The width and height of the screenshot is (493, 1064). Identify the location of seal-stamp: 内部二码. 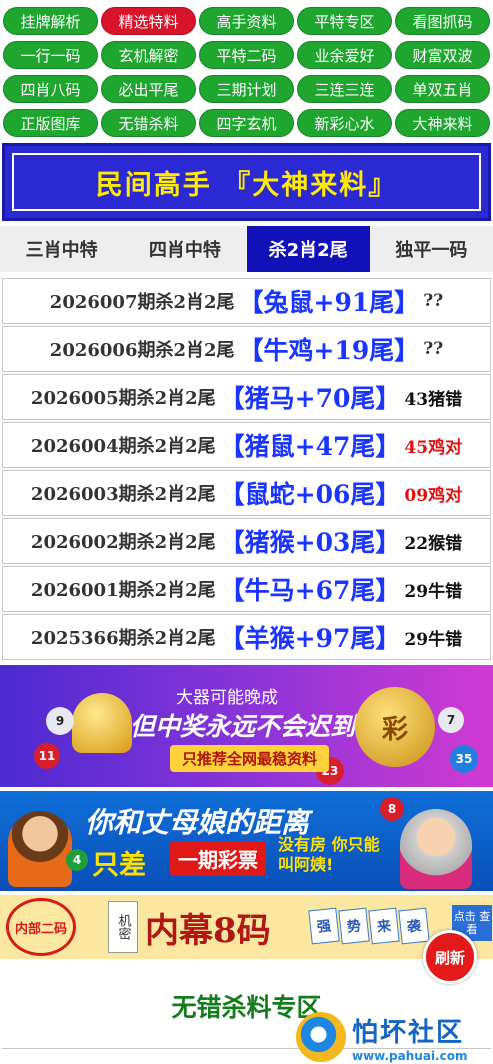
(41, 927).